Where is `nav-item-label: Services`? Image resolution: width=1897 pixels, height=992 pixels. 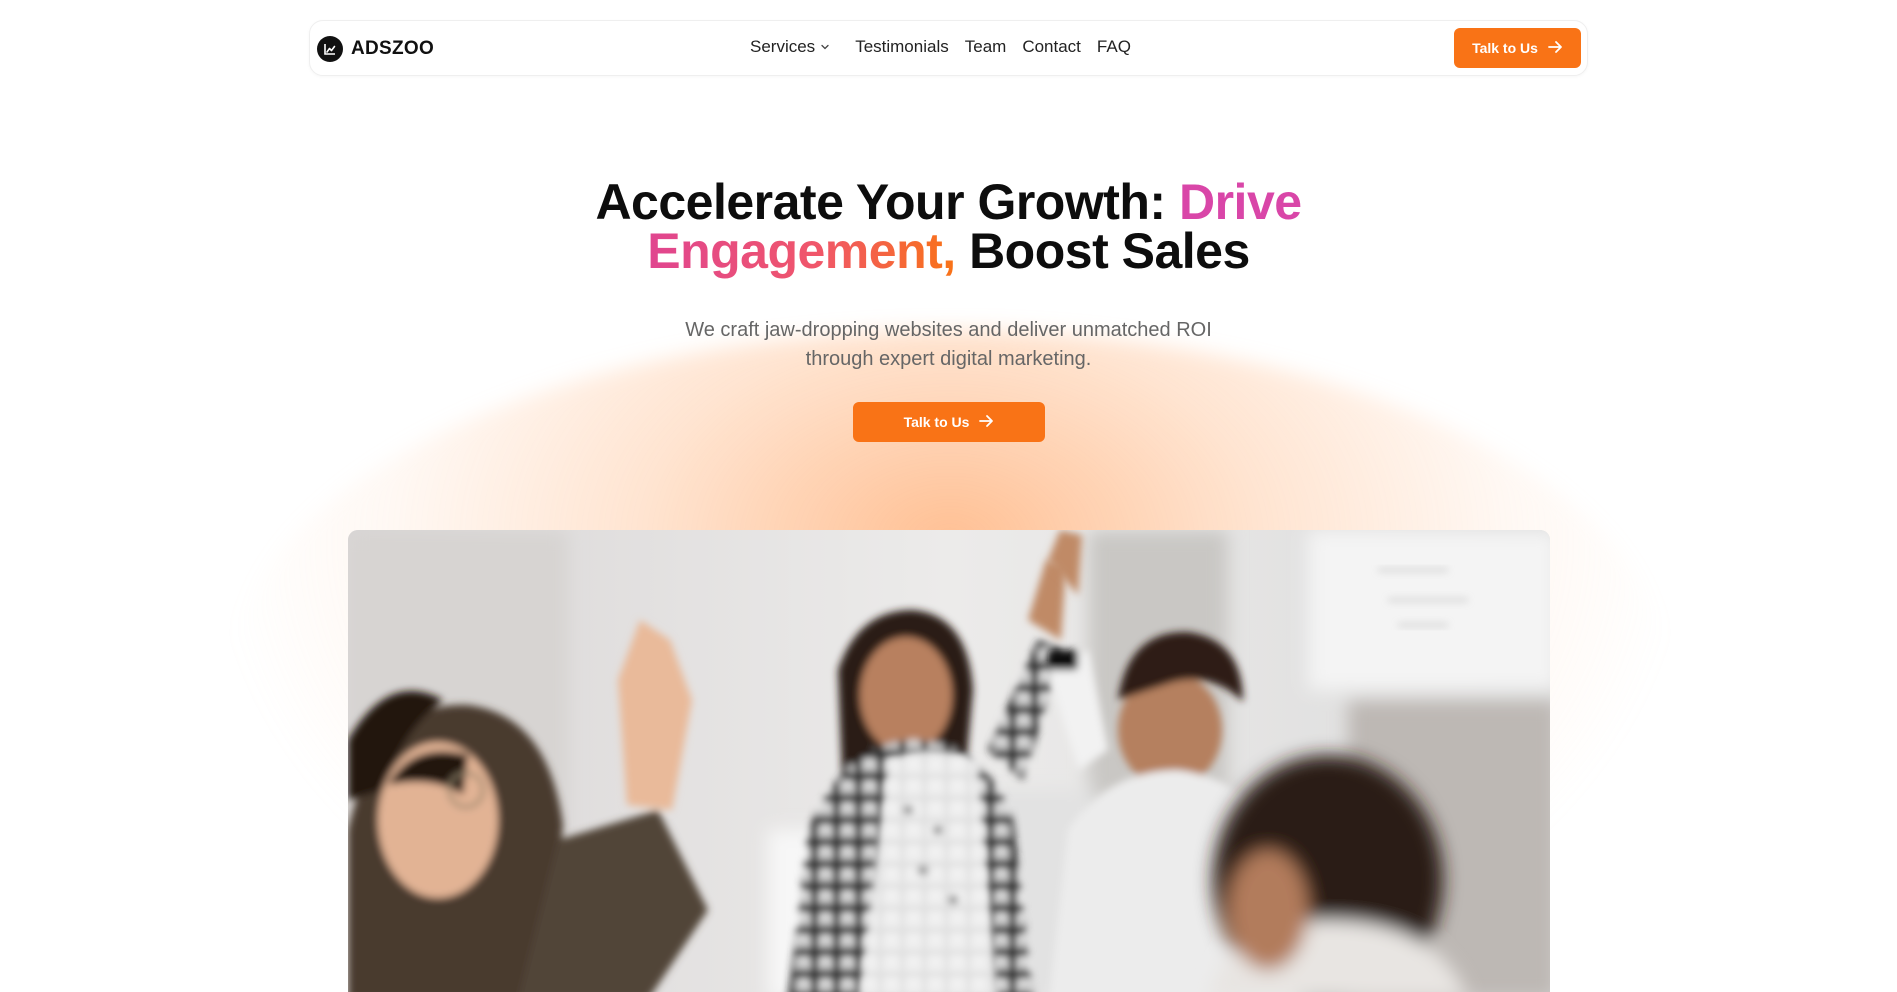 nav-item-label: Services is located at coordinates (783, 46).